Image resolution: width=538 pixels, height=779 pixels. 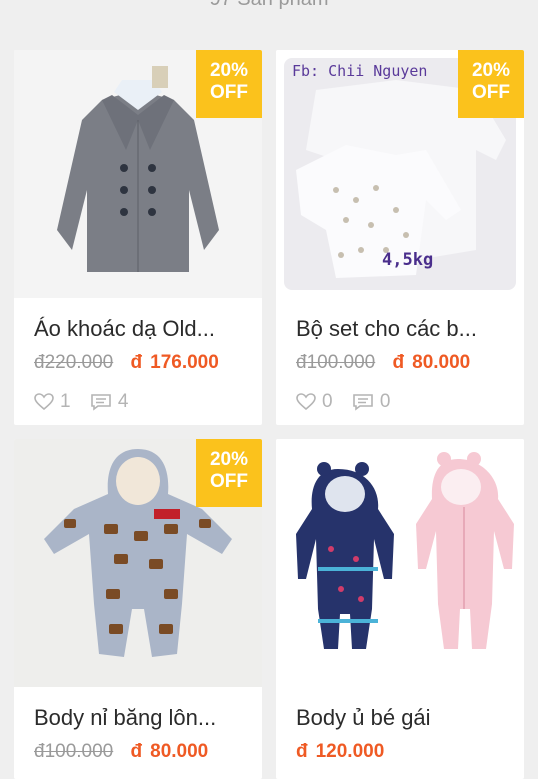 What do you see at coordinates (126, 363) in the screenshot?
I see `product-prices: đ220.000 đ 176.000` at bounding box center [126, 363].